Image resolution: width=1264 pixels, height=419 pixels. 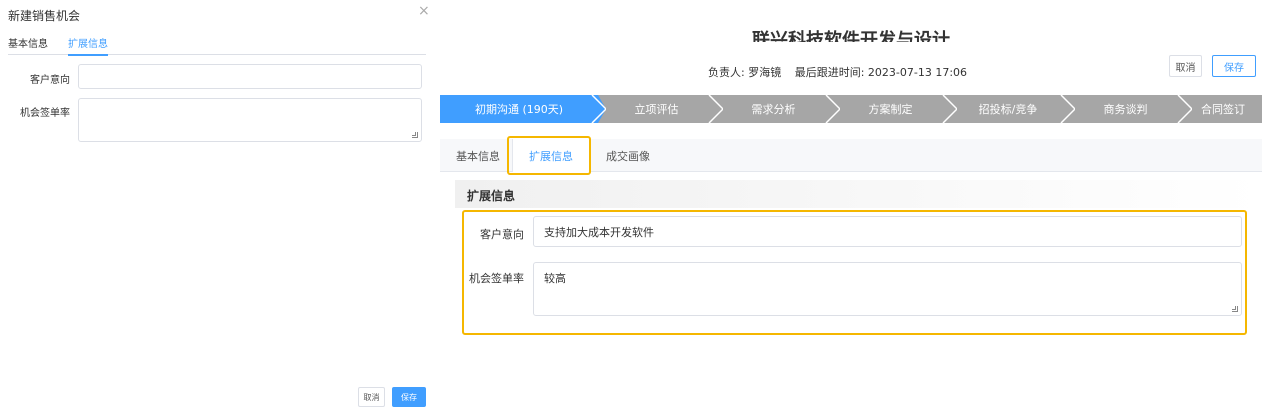 I want to click on dialog-tabs: 基本信息 扩展信息, so click(x=217, y=45).